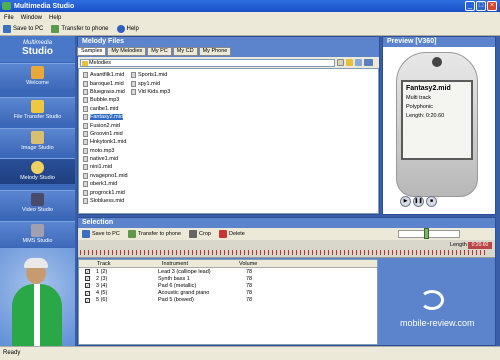 The height and width of the screenshot is (360, 500). I want to click on table-row: ✓ 5 (6) Pad 5 (bowed) 78, so click(228, 300).